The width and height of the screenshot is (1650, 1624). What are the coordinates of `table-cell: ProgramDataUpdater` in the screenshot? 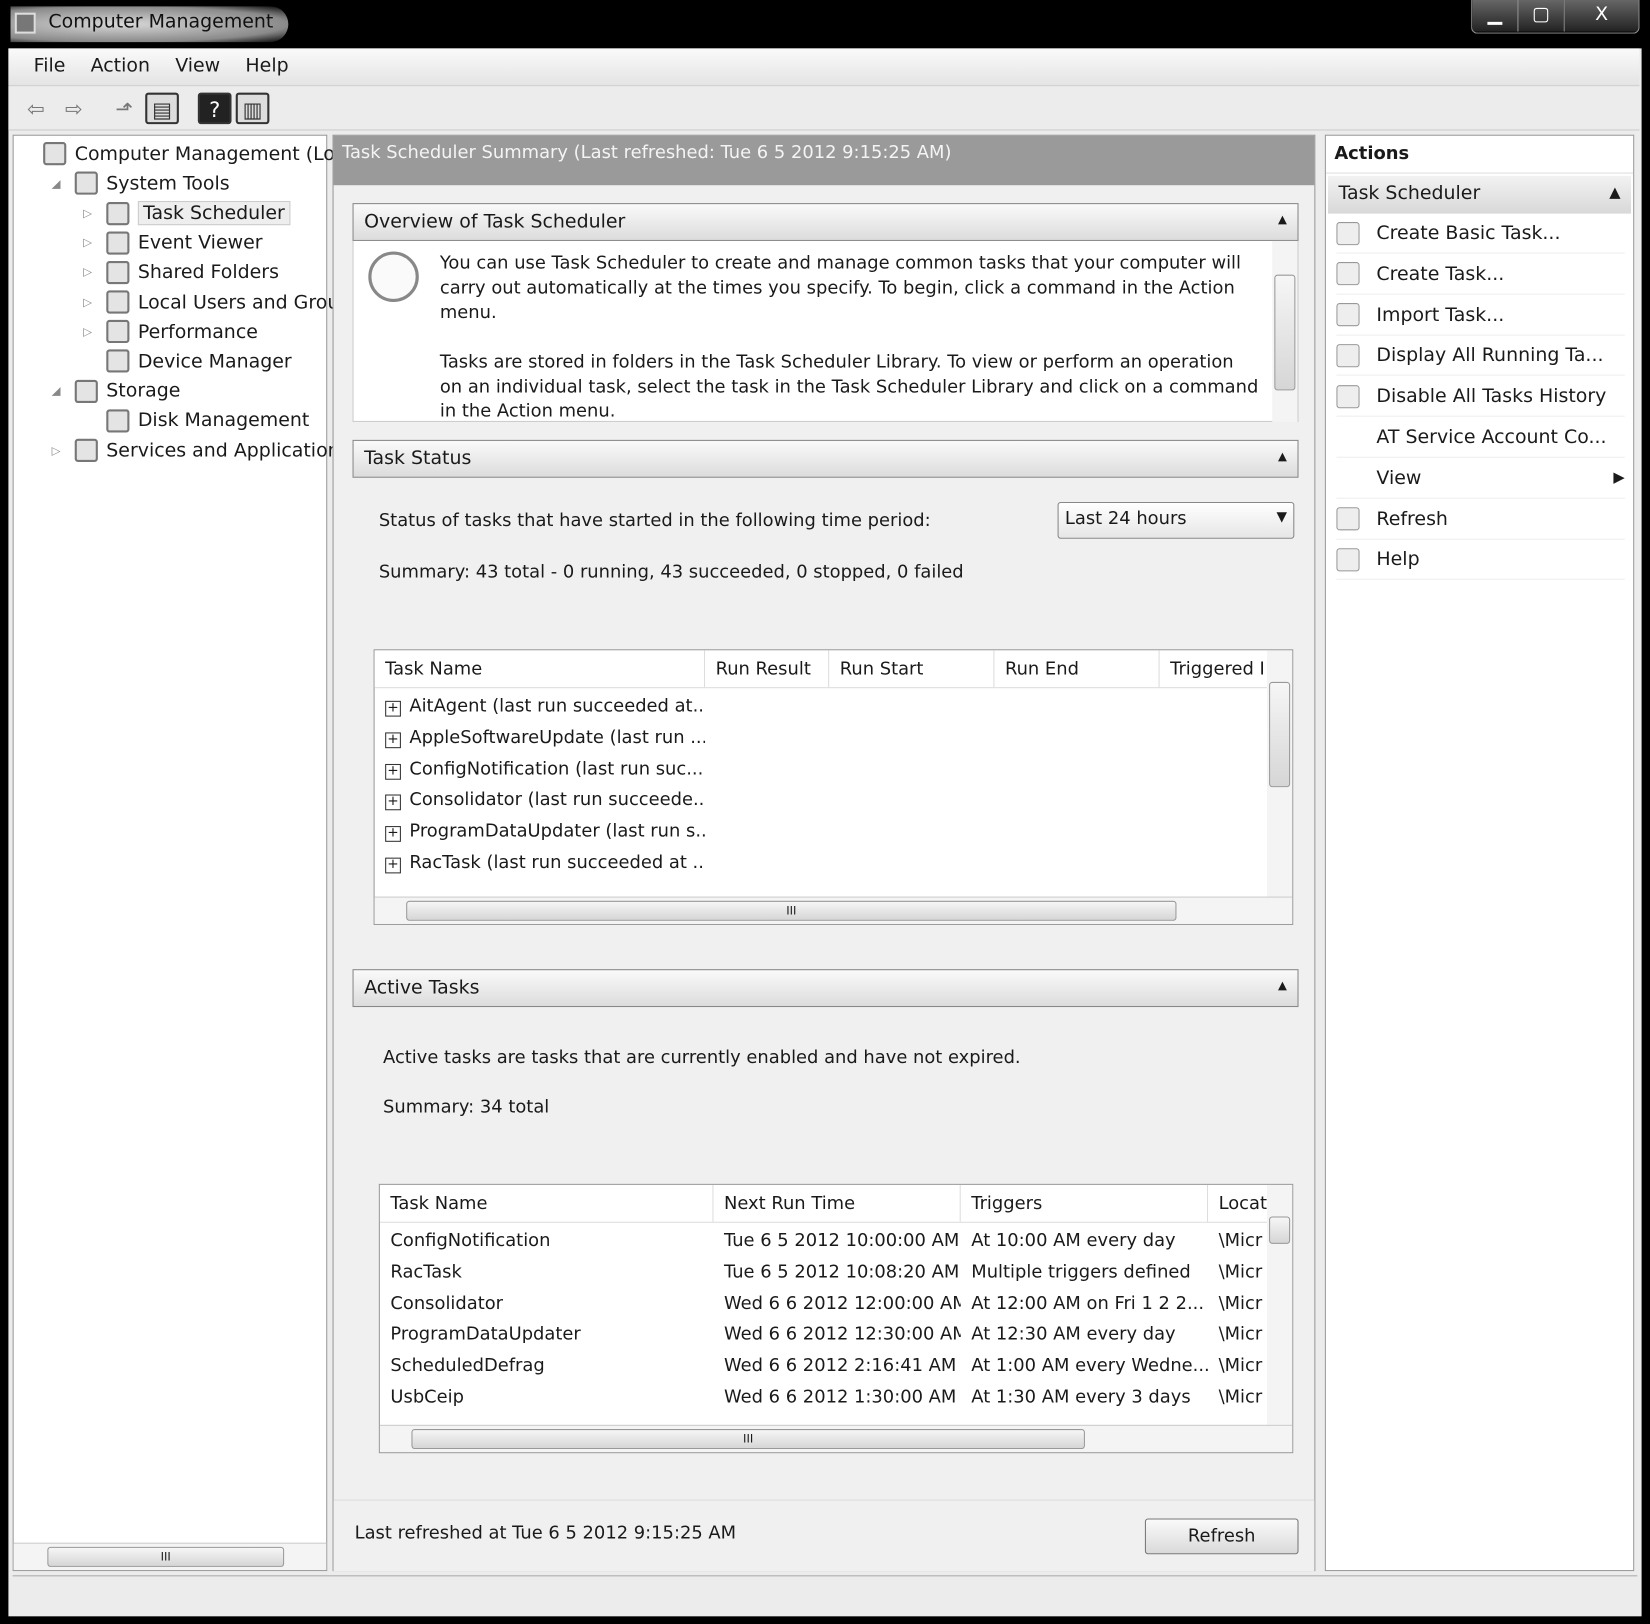 It's located at (485, 1335).